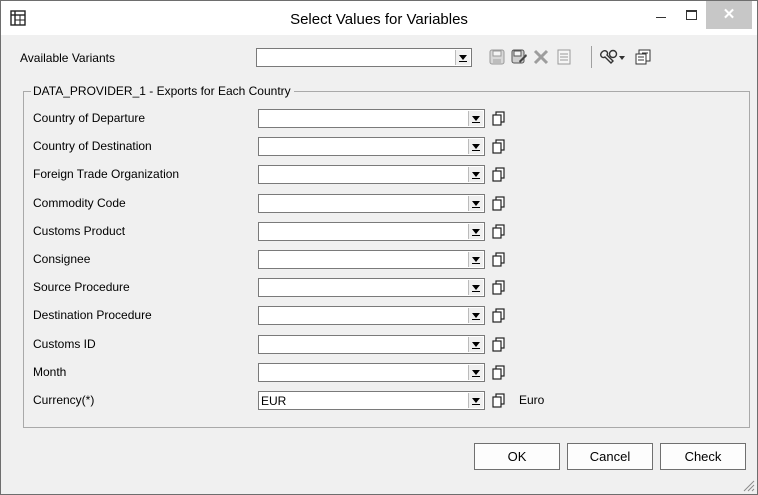 This screenshot has width=758, height=495. Describe the element at coordinates (371, 400) in the screenshot. I see `variable-value-combo: EUR` at that location.